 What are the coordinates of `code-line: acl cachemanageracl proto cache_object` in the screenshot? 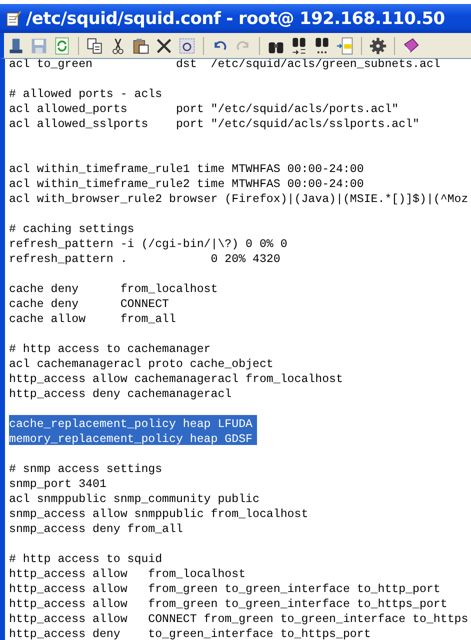 It's located at (141, 364).